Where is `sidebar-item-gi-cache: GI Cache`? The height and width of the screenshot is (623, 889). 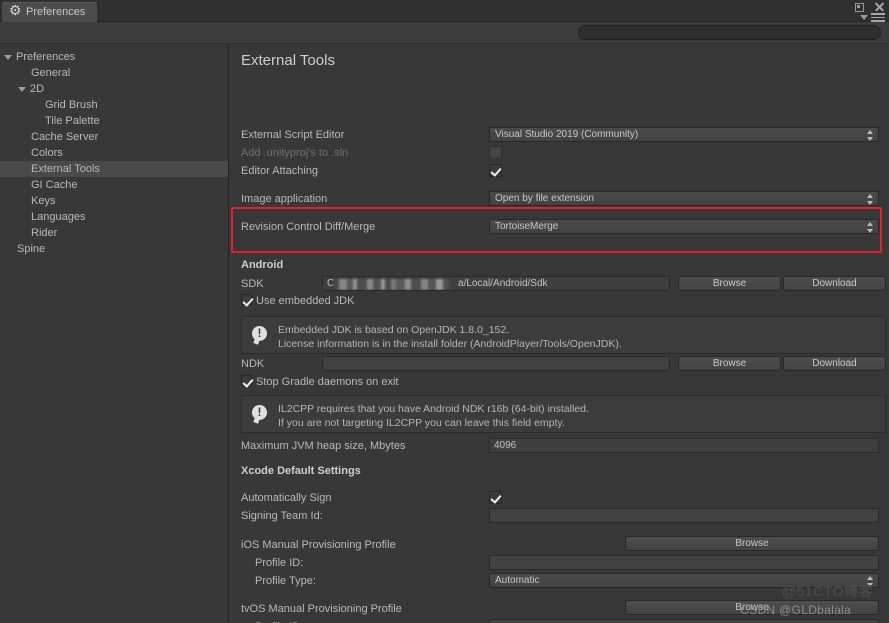
sidebar-item-gi-cache: GI Cache is located at coordinates (114, 185).